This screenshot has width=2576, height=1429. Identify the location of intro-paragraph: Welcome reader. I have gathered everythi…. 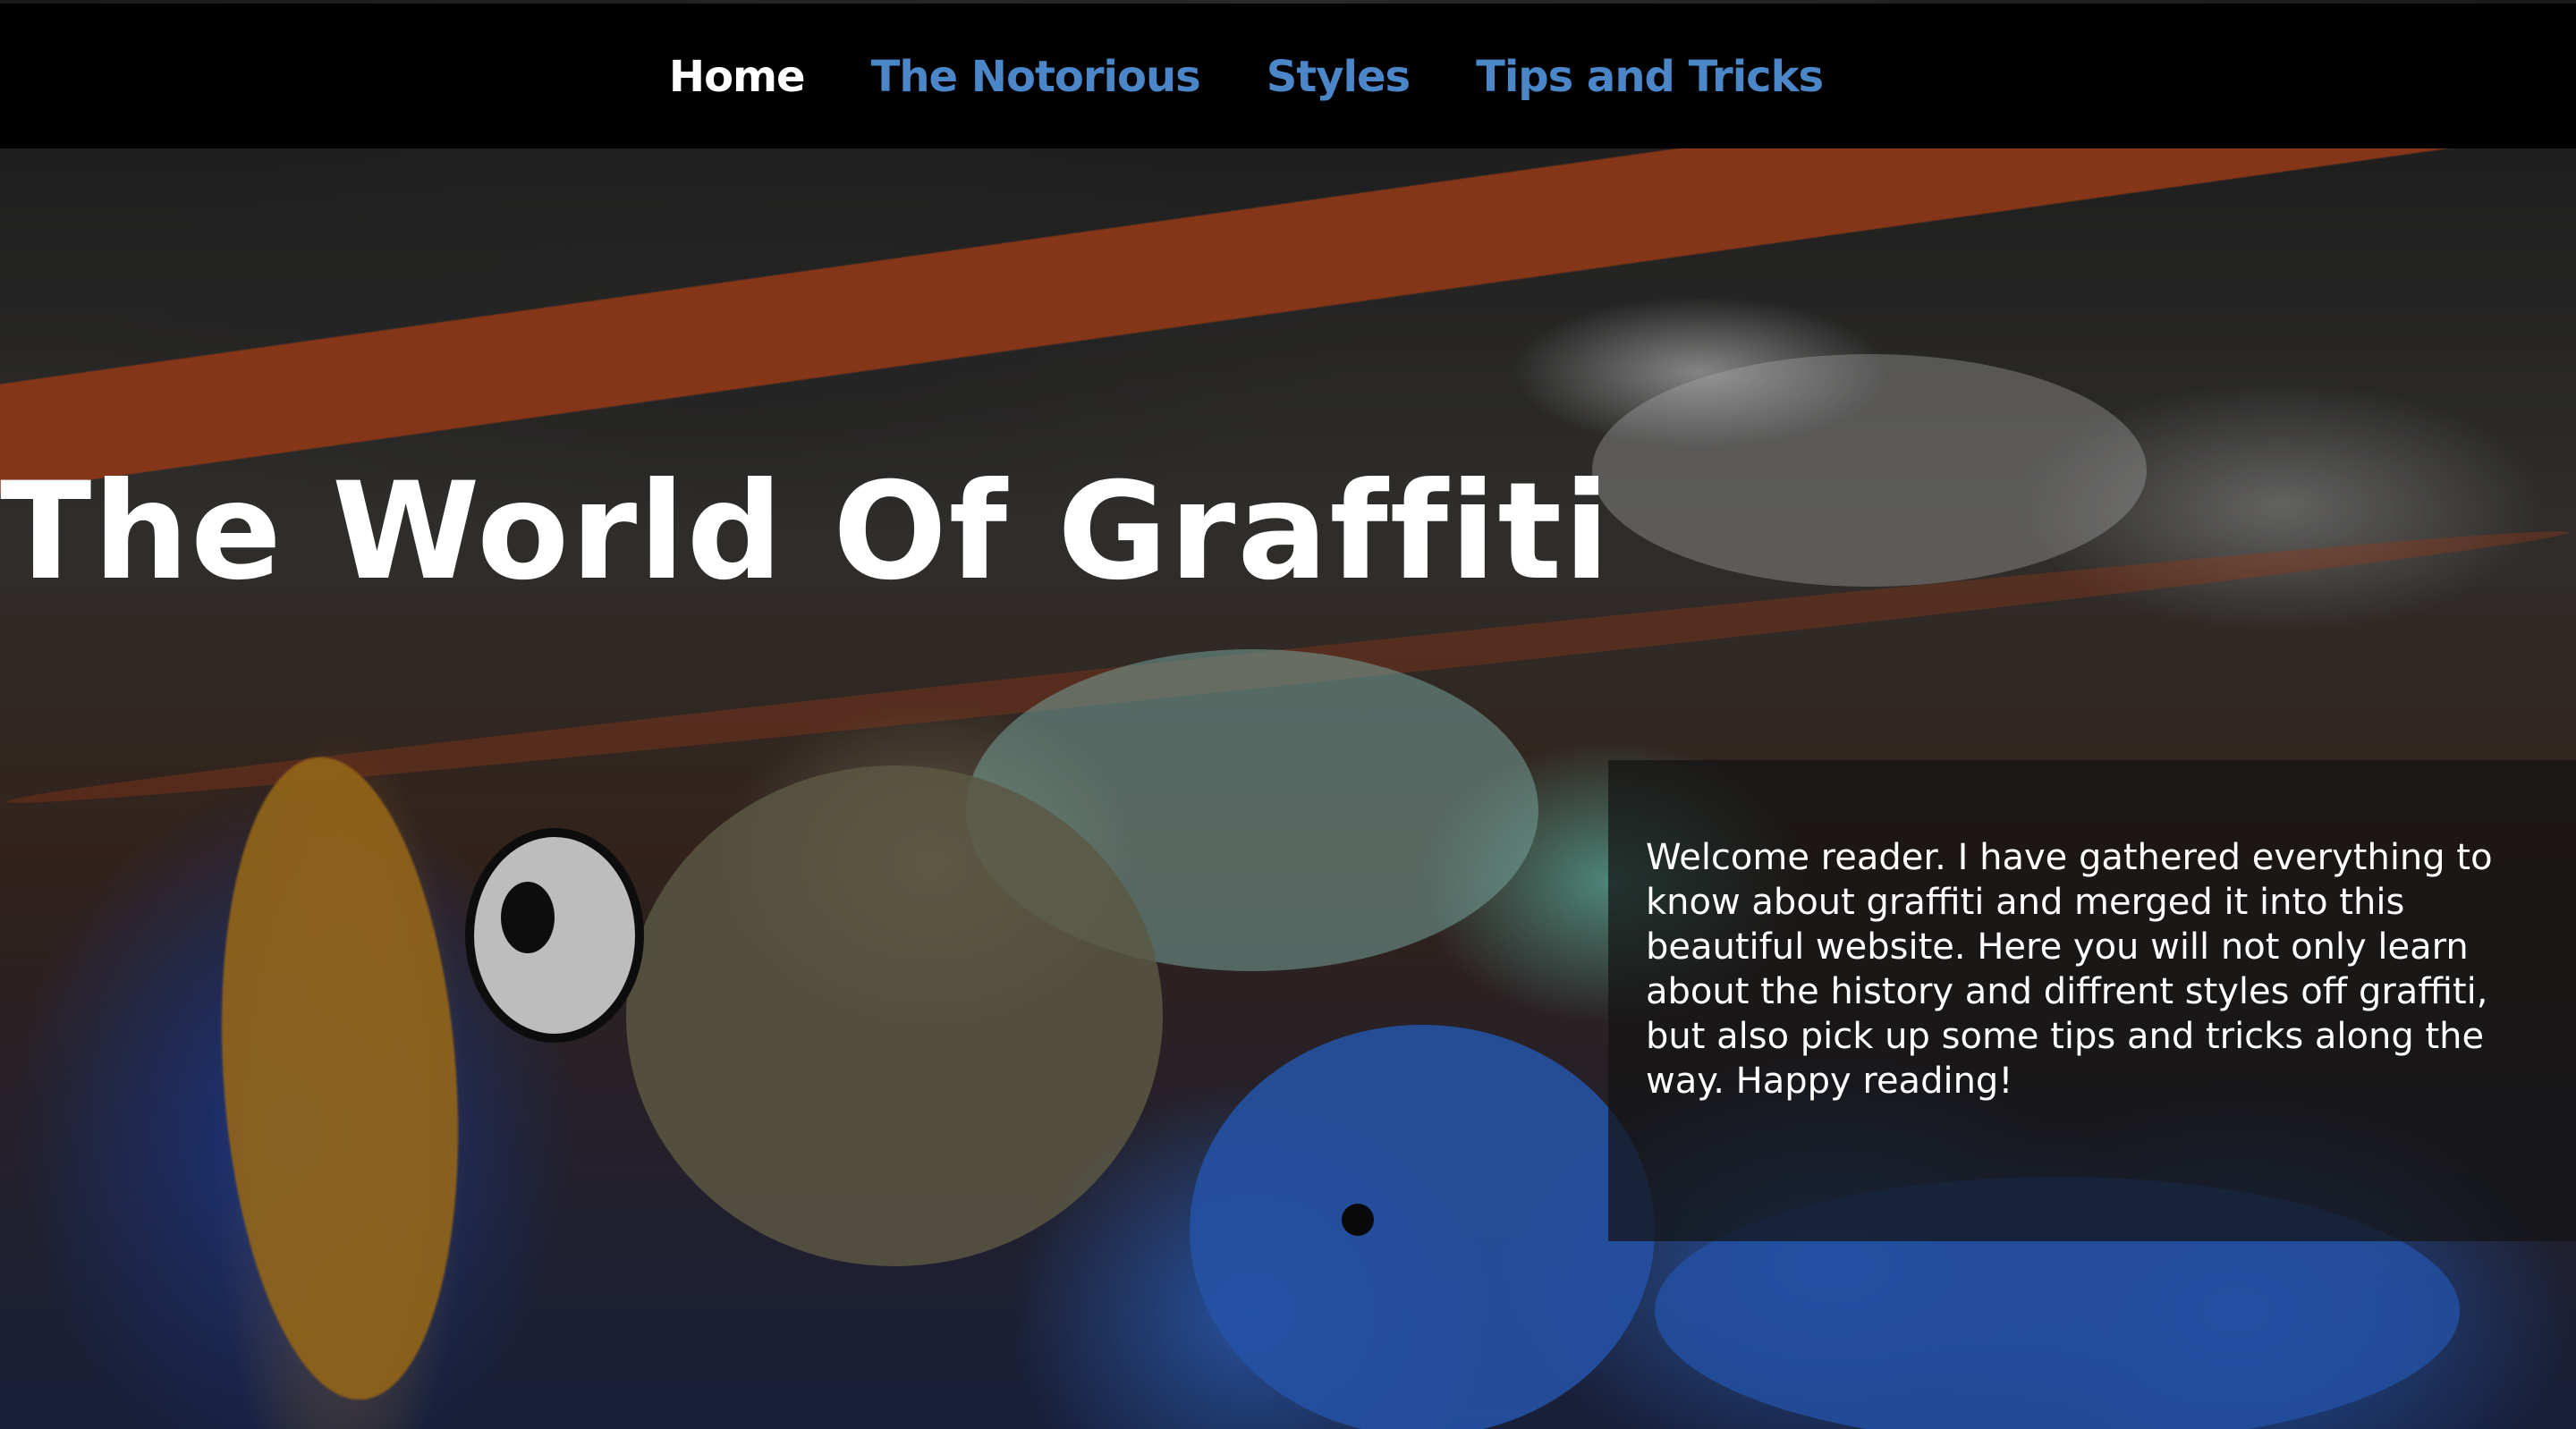
(2069, 969).